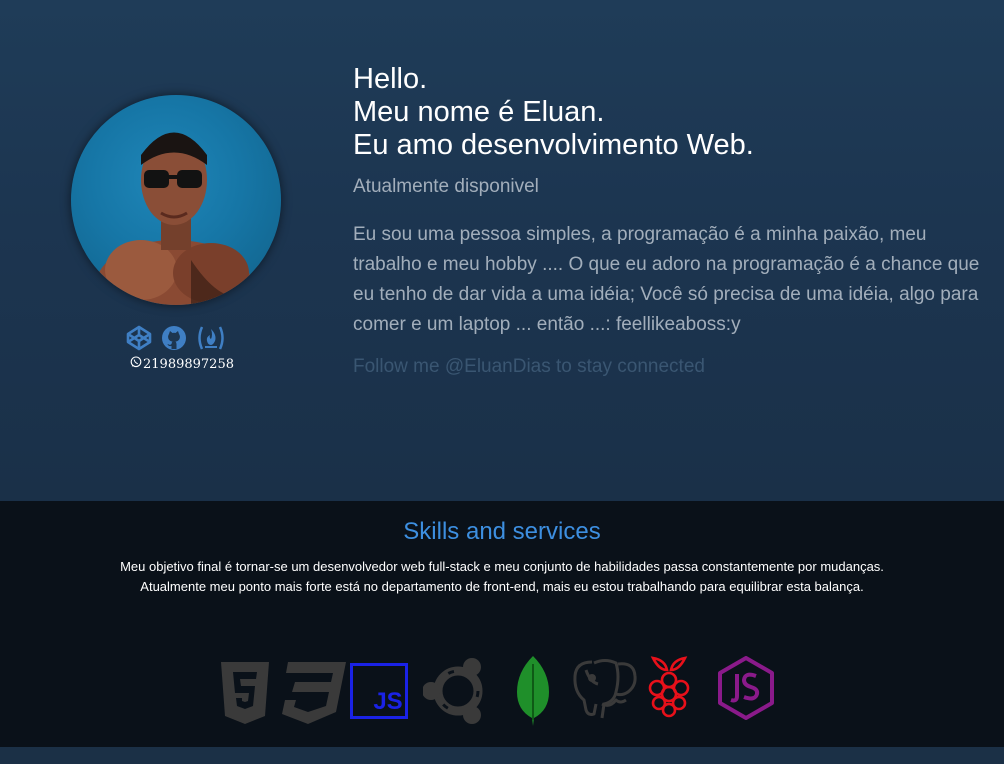 Image resolution: width=1004 pixels, height=764 pixels. Describe the element at coordinates (210, 338) in the screenshot. I see `freecodecamp-icon` at that location.